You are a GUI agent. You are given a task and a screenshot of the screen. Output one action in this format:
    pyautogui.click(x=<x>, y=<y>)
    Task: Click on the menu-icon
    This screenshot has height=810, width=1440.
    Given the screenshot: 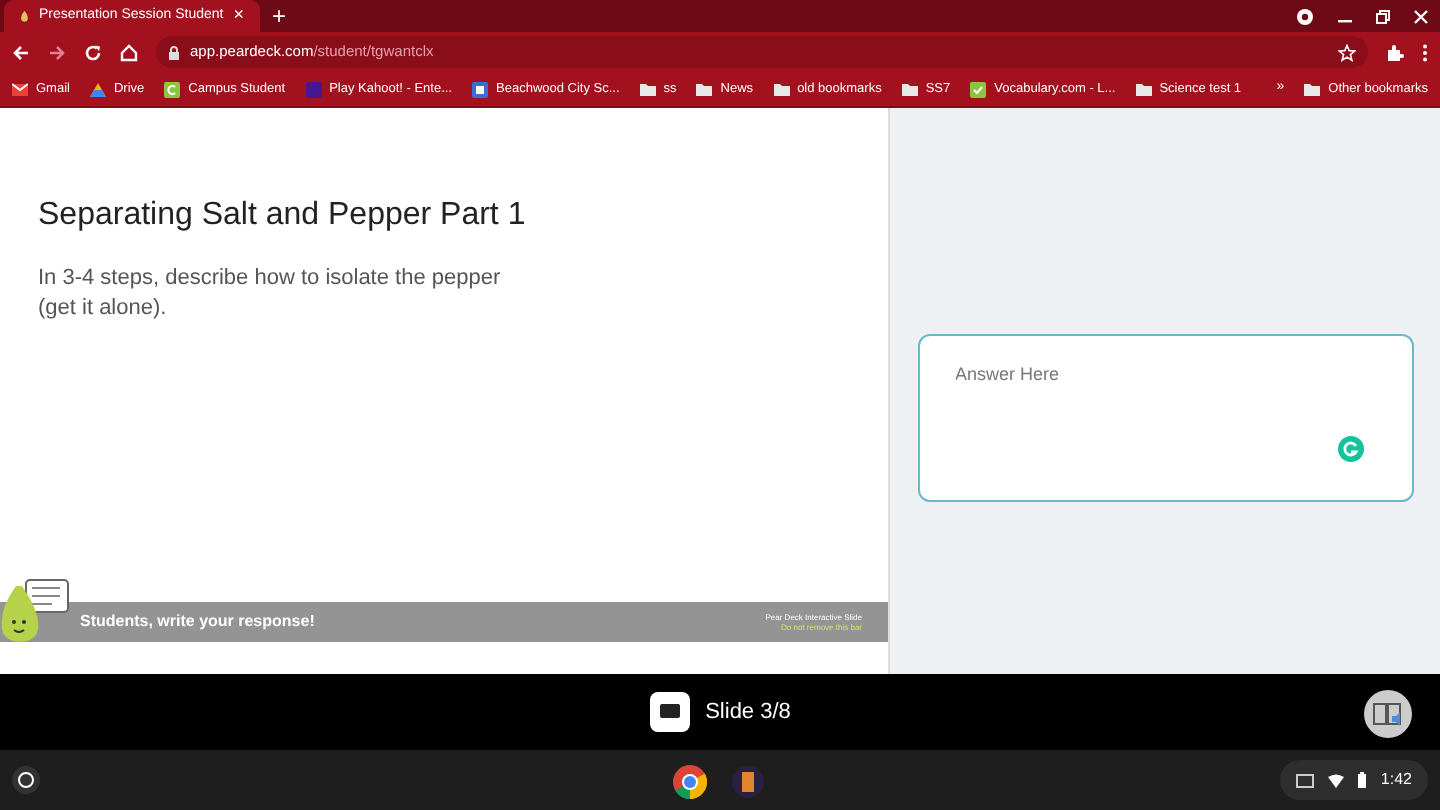 What is the action you would take?
    pyautogui.click(x=1425, y=52)
    